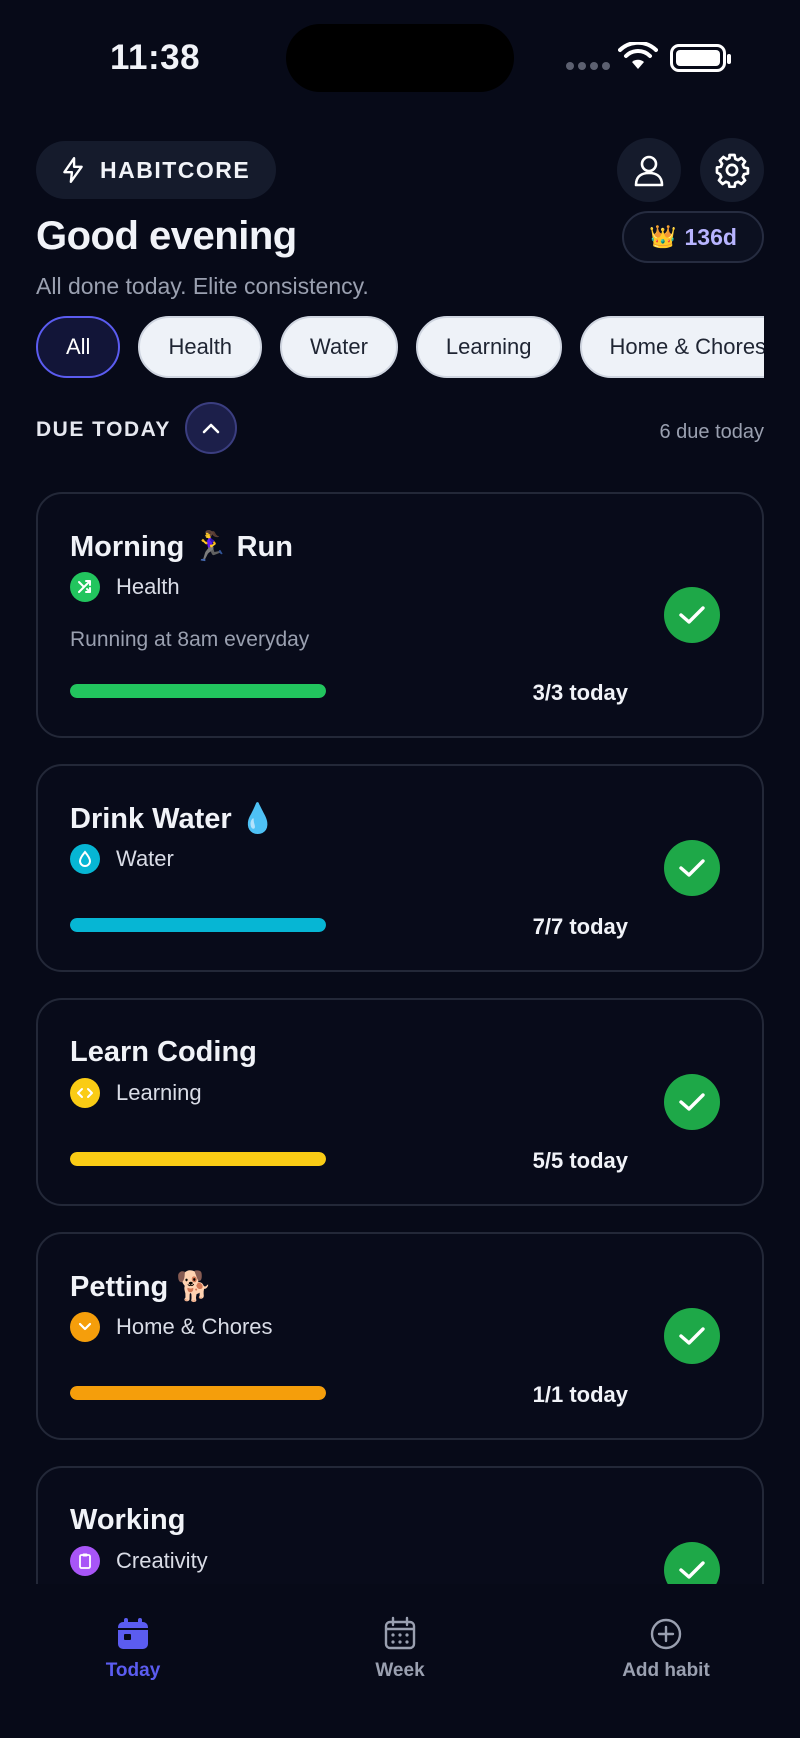 Image resolution: width=800 pixels, height=1738 pixels. I want to click on gear-icon, so click(732, 170).